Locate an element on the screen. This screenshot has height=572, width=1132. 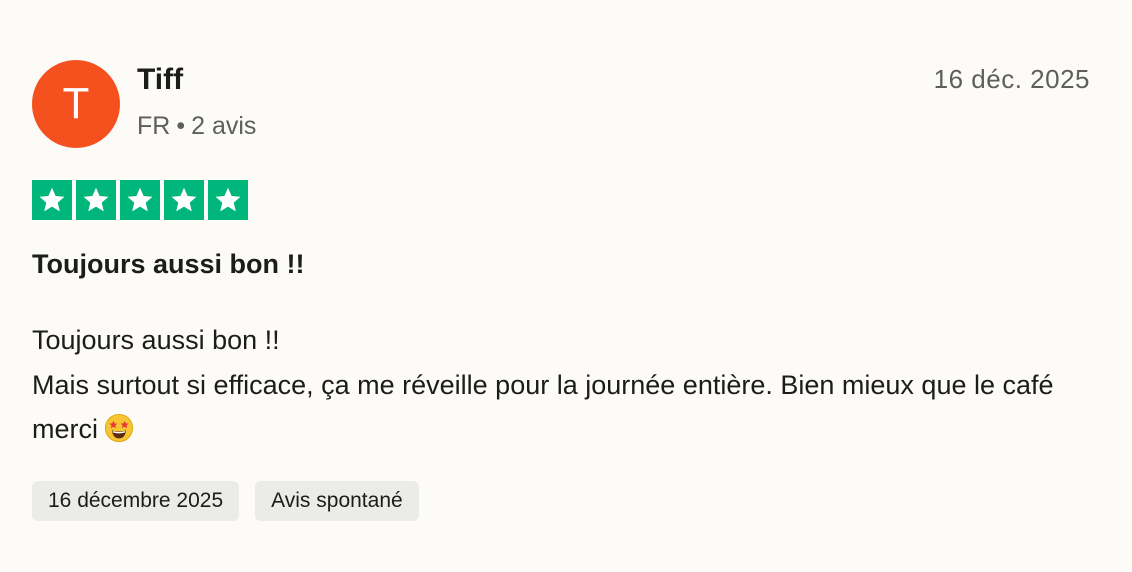
review-body-line: Toujours aussi bon !! is located at coordinates (156, 340).